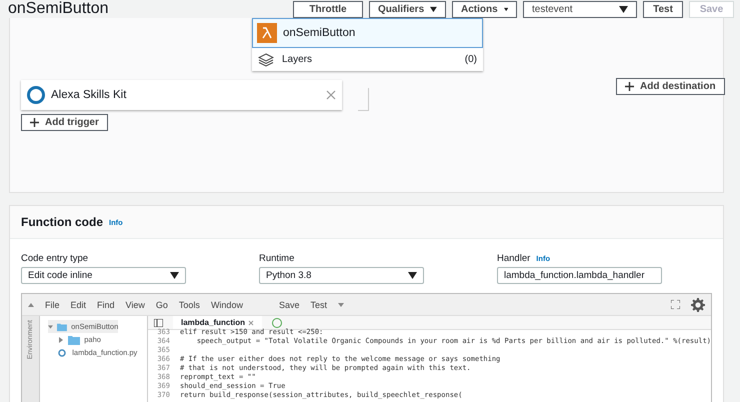 This screenshot has height=402, width=740. Describe the element at coordinates (484, 9) in the screenshot. I see `header-button: Actions` at that location.